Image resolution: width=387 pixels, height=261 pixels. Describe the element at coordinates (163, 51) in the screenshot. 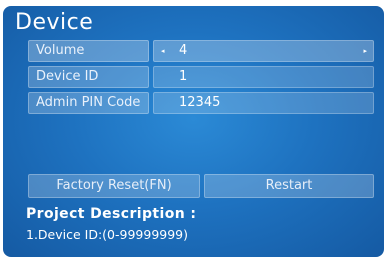

I see `decrease-arrow-icon: ◂` at that location.